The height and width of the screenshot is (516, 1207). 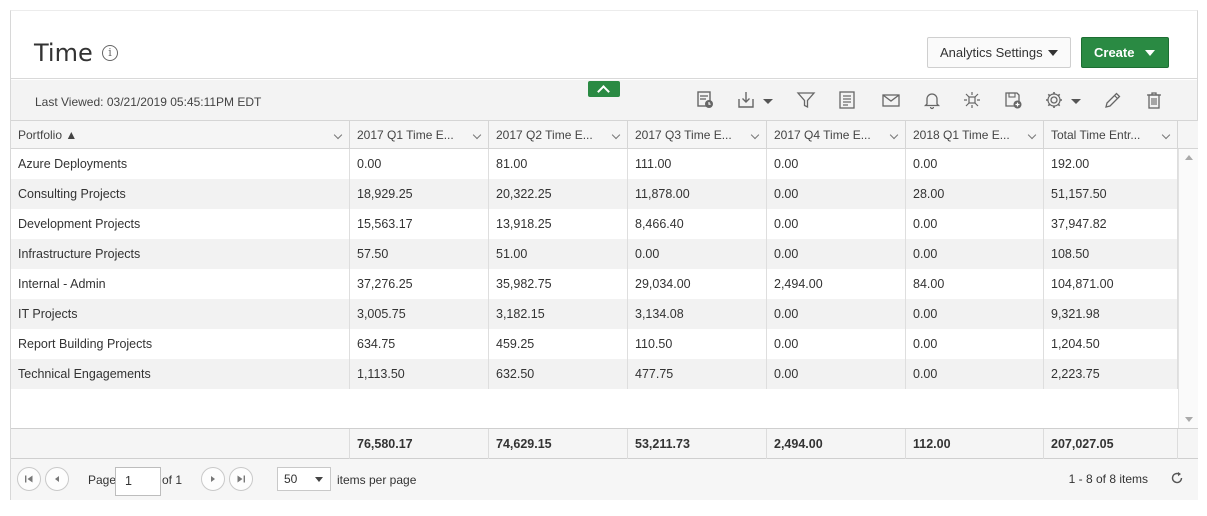 What do you see at coordinates (57, 479) in the screenshot?
I see `previous-page-button` at bounding box center [57, 479].